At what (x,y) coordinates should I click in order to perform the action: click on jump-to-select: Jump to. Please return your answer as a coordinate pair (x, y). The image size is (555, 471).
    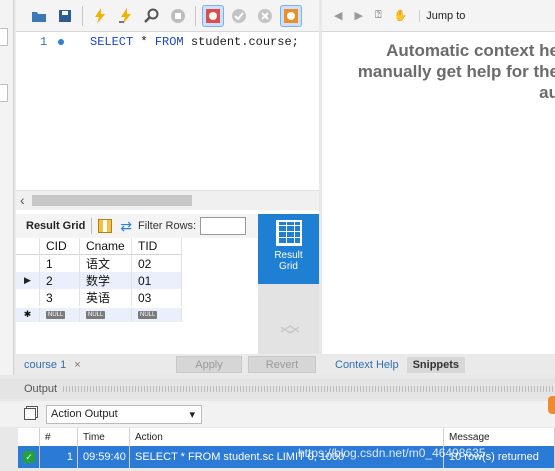
    Looking at the image, I should click on (442, 15).